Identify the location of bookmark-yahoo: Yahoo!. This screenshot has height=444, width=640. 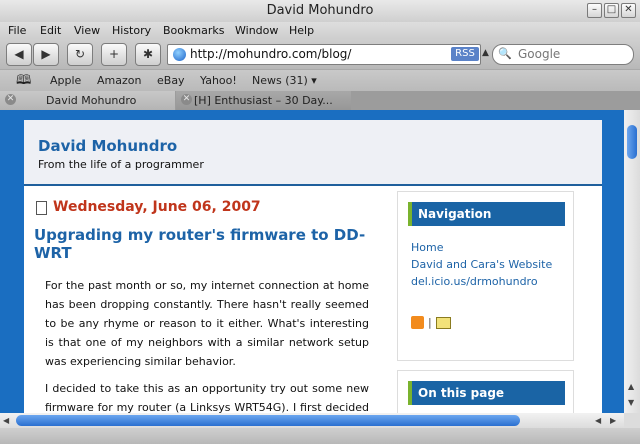
(218, 80).